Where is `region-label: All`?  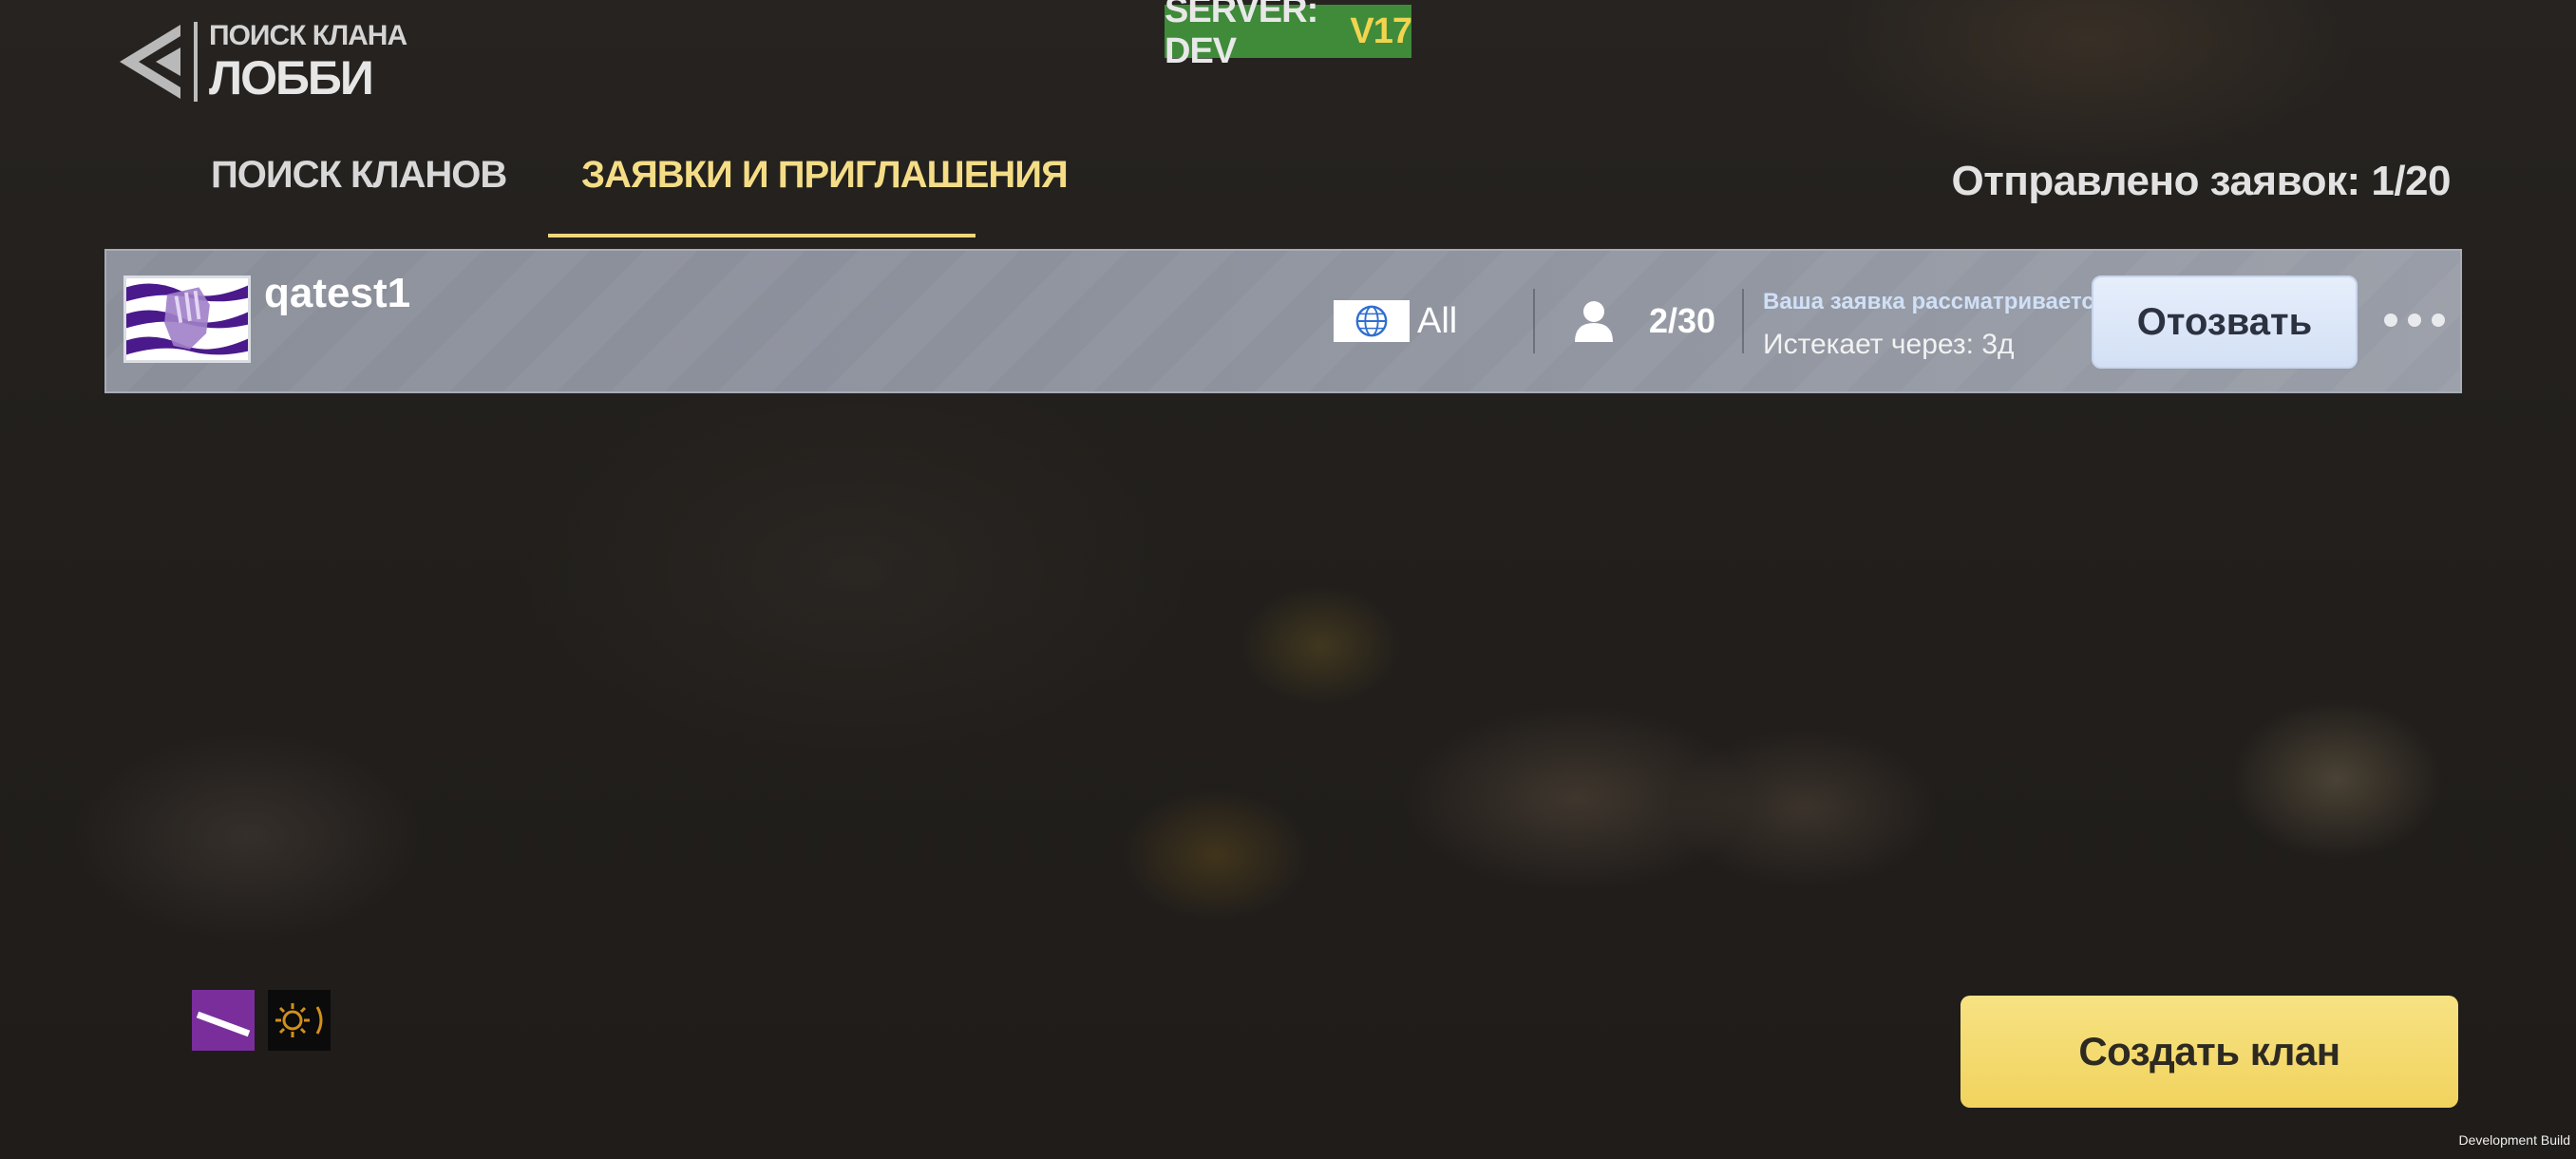
region-label: All is located at coordinates (1437, 320).